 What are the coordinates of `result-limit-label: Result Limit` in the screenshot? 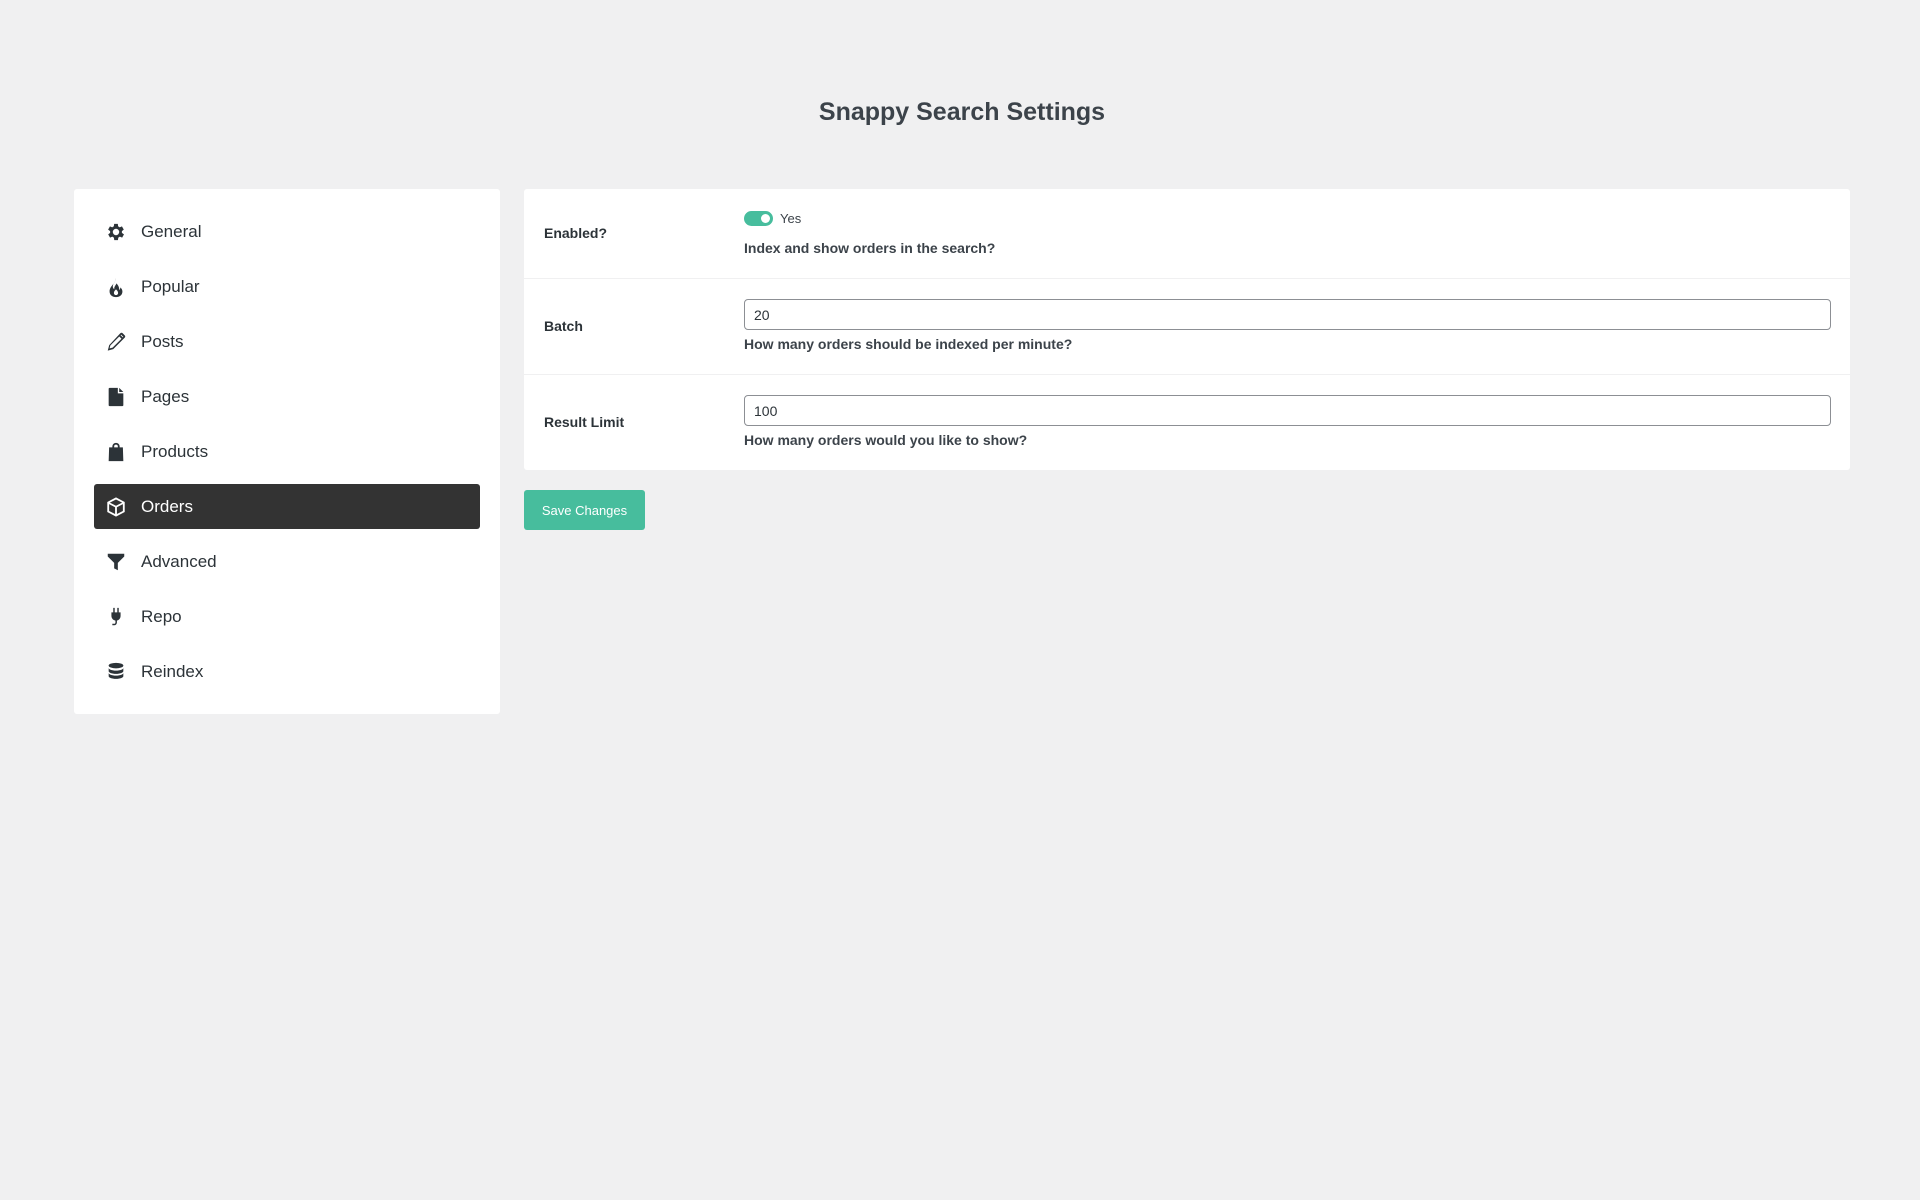 It's located at (584, 422).